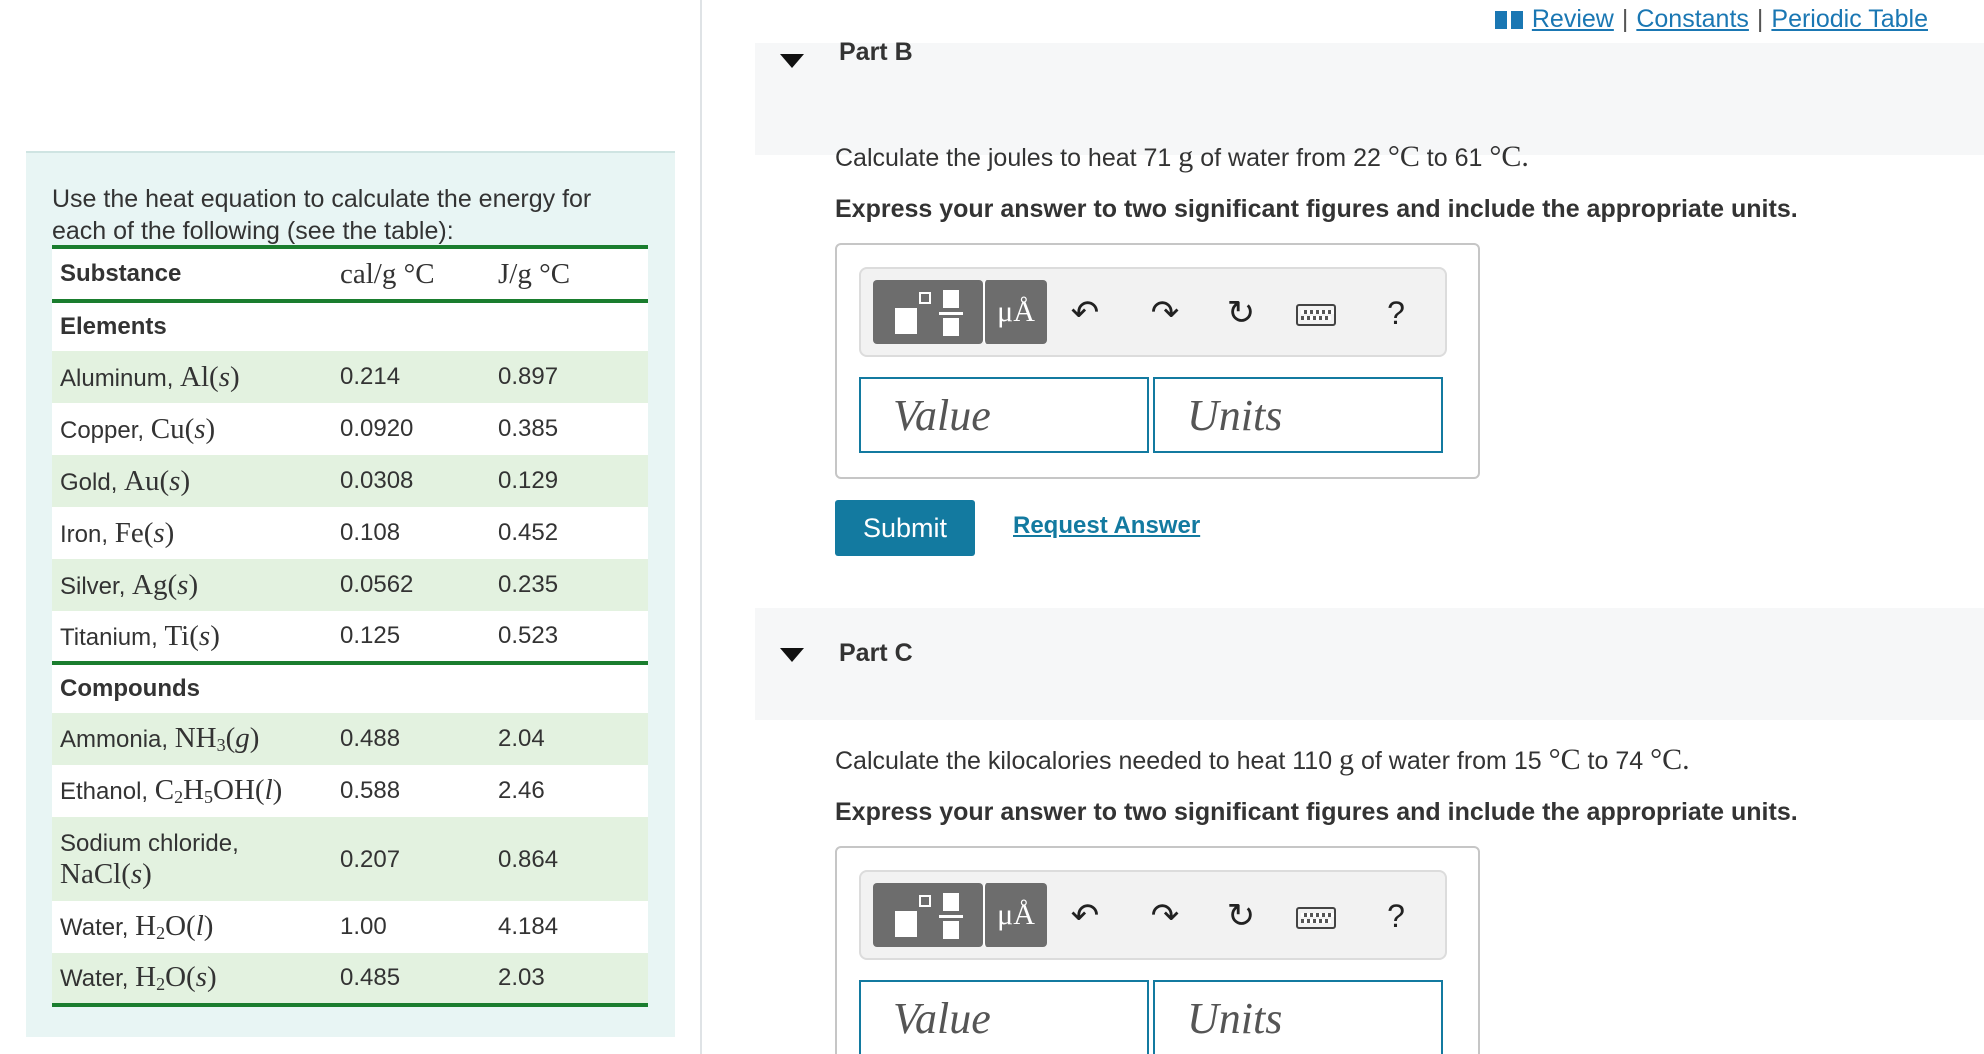 The width and height of the screenshot is (1984, 1054). What do you see at coordinates (569, 429) in the screenshot?
I see `joule-value: 0.385` at bounding box center [569, 429].